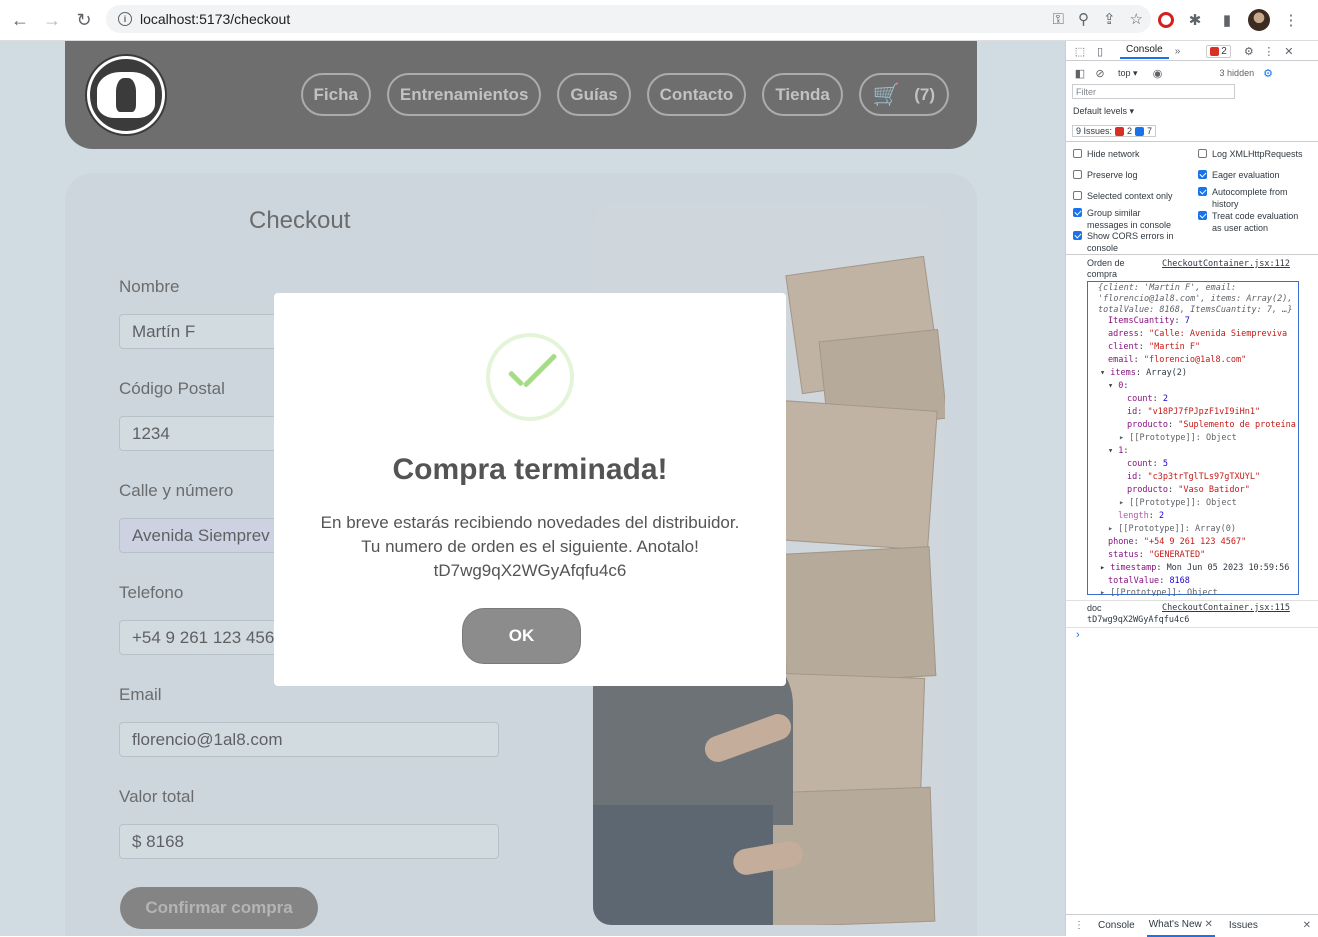  What do you see at coordinates (1179, 581) in the screenshot?
I see `prop-totalvalue: 8168` at bounding box center [1179, 581].